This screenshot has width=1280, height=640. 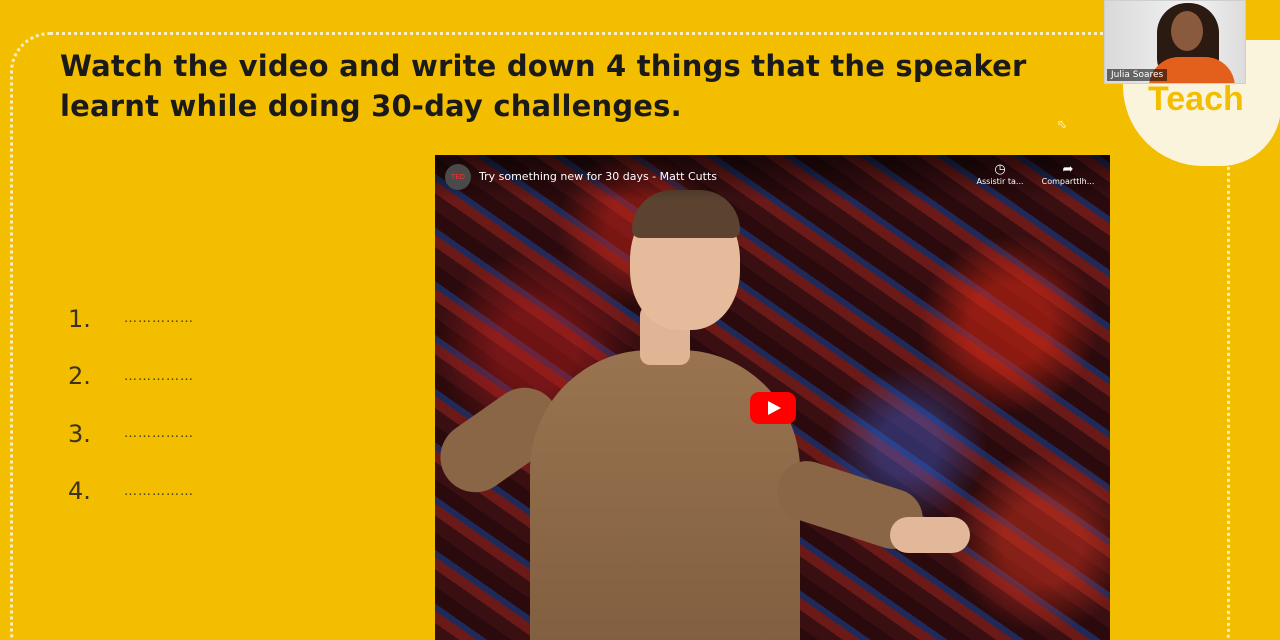 I want to click on speaker-figure-hand, so click(x=930, y=535).